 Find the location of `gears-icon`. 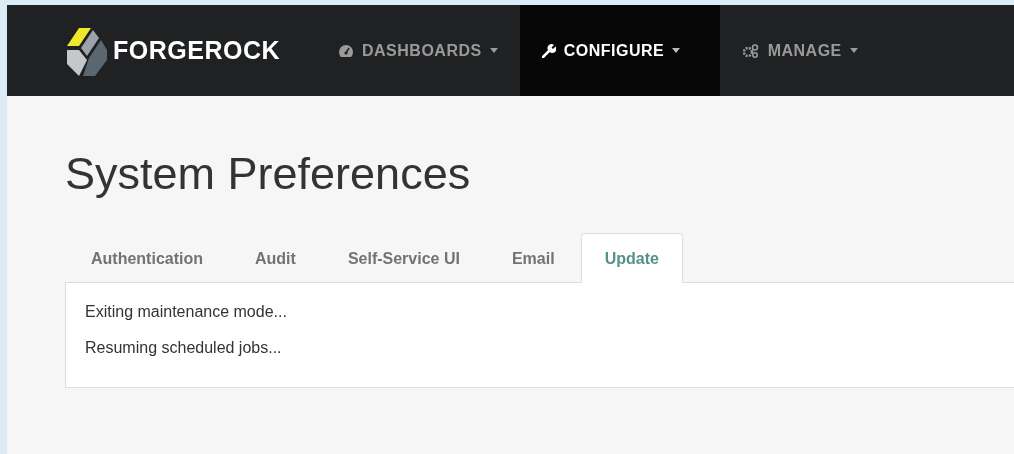

gears-icon is located at coordinates (750, 50).